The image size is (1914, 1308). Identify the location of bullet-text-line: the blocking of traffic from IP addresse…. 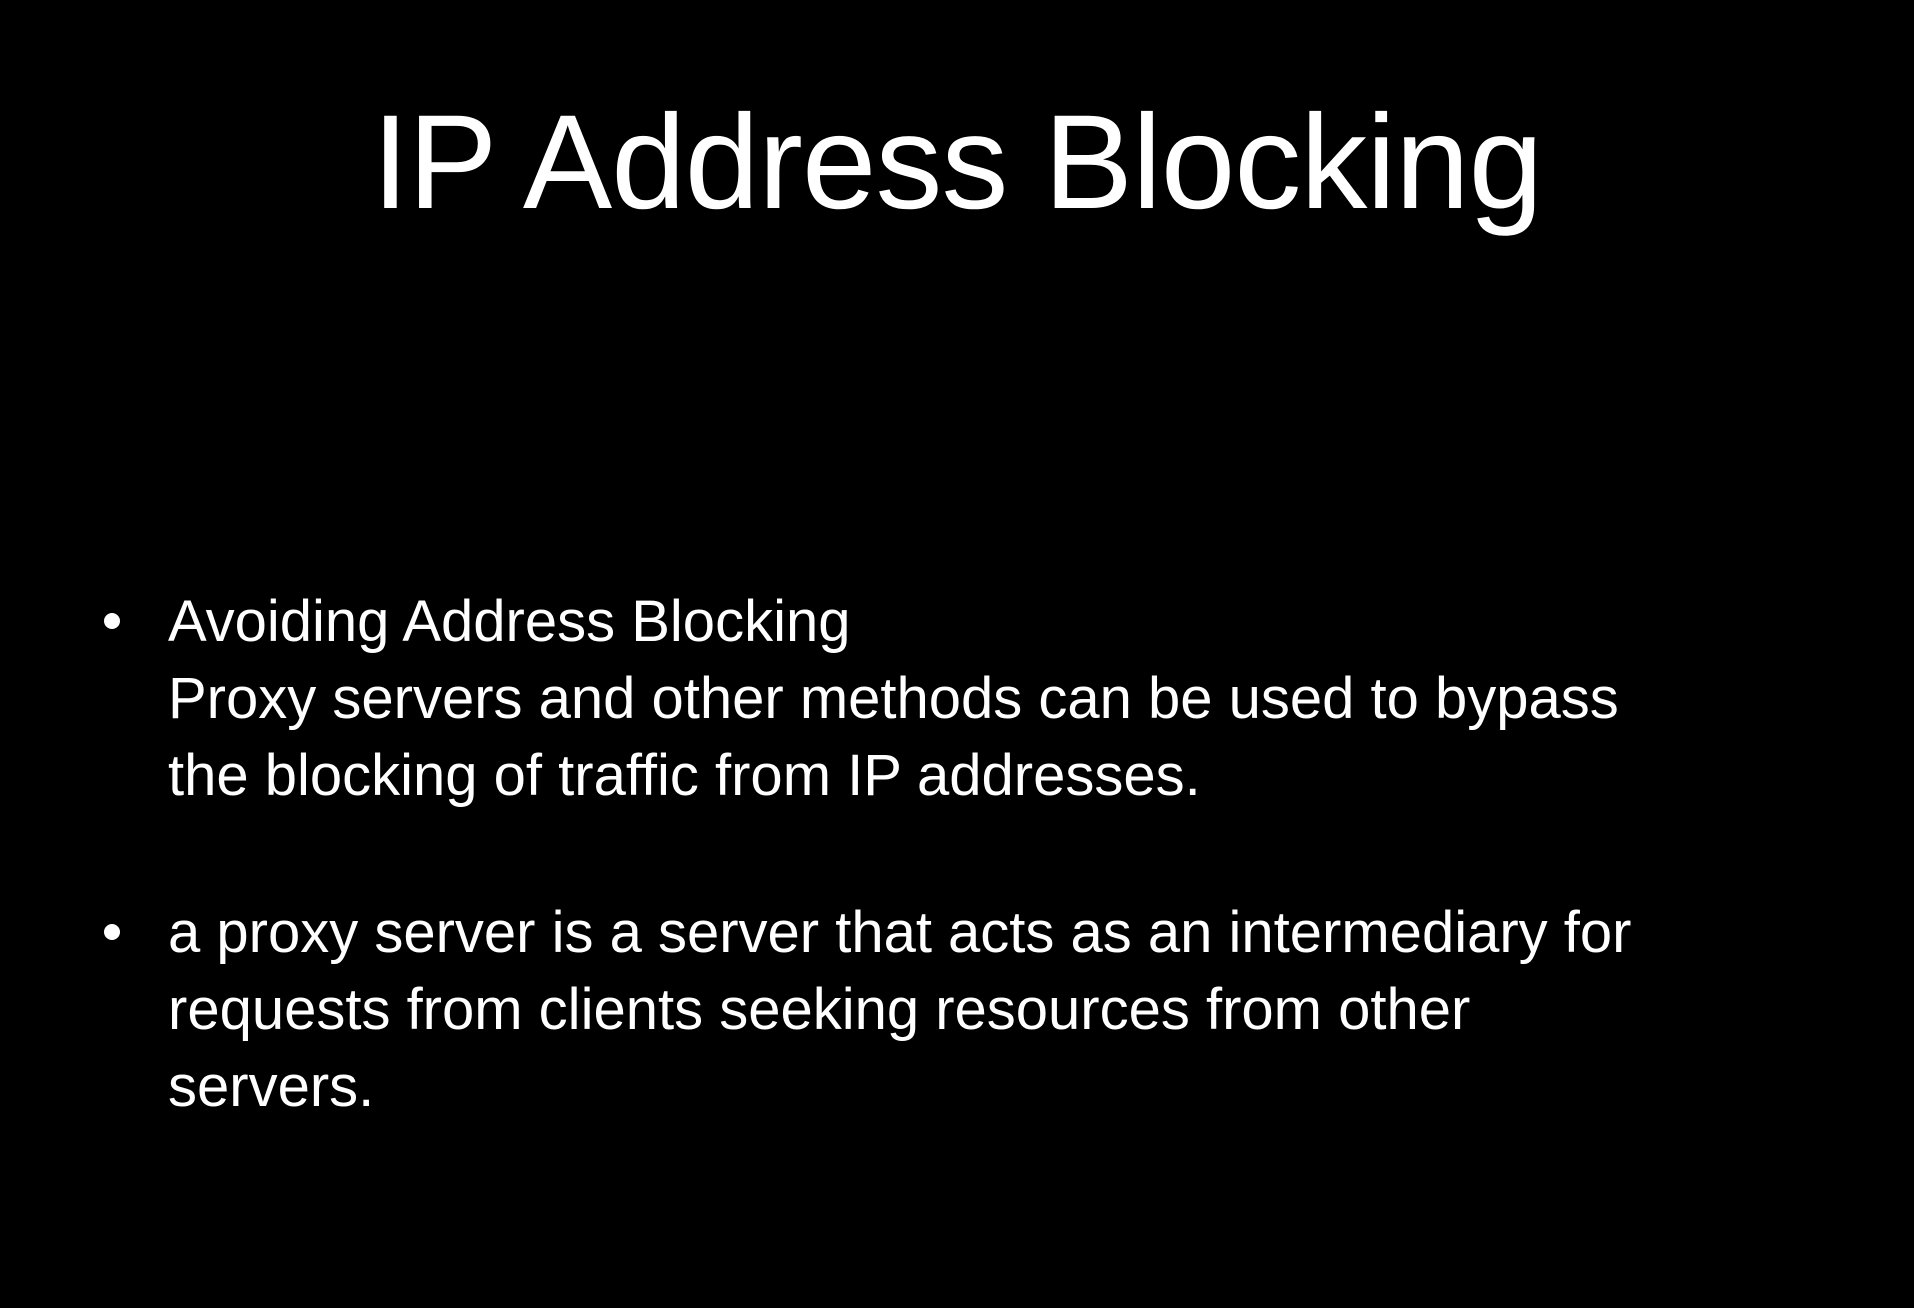
(684, 775).